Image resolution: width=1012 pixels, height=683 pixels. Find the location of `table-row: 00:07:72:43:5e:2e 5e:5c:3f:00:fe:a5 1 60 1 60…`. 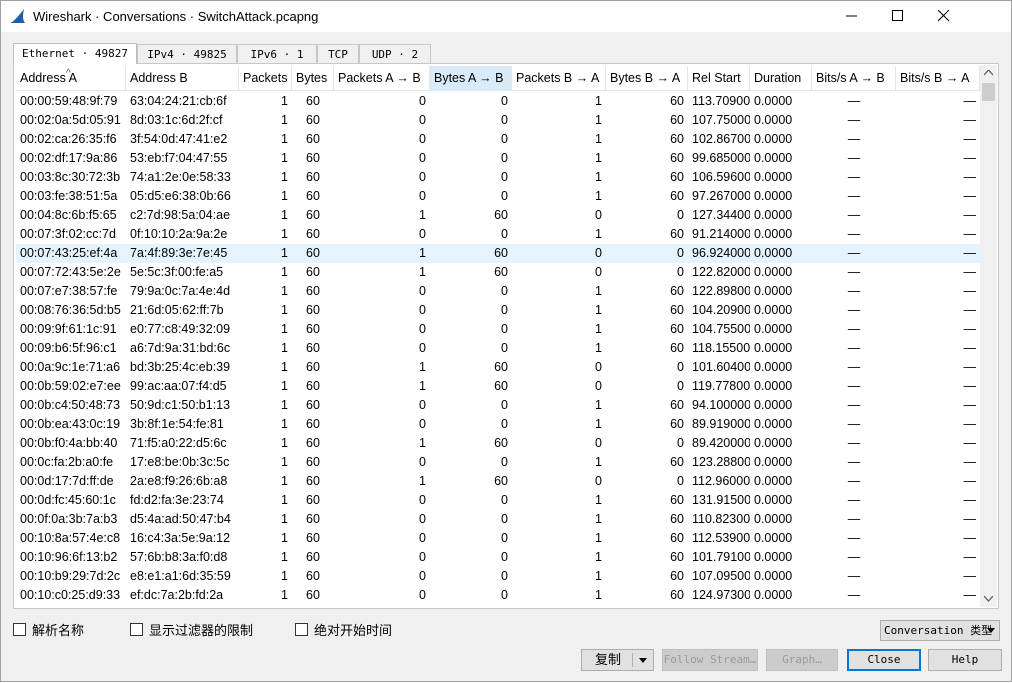

table-row: 00:07:72:43:5e:2e 5e:5c:3f:00:fe:a5 1 60 1 60… is located at coordinates (498, 272).